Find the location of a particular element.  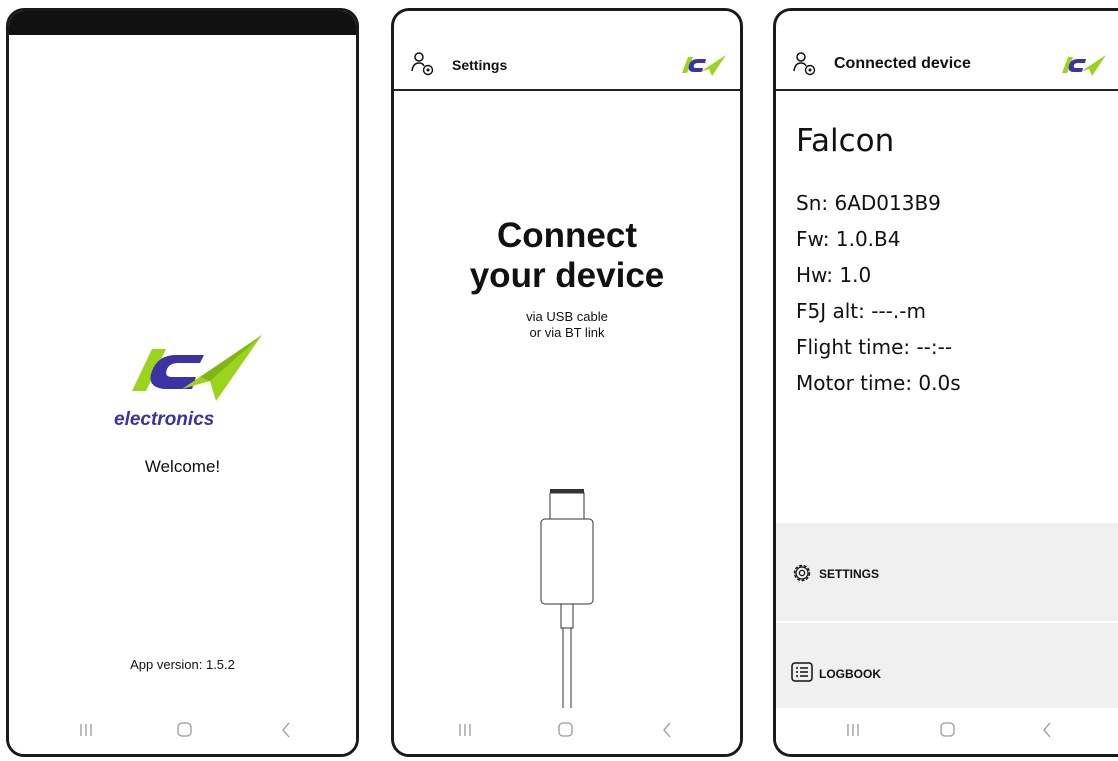

connect-heading-line1: Connect is located at coordinates (567, 235).